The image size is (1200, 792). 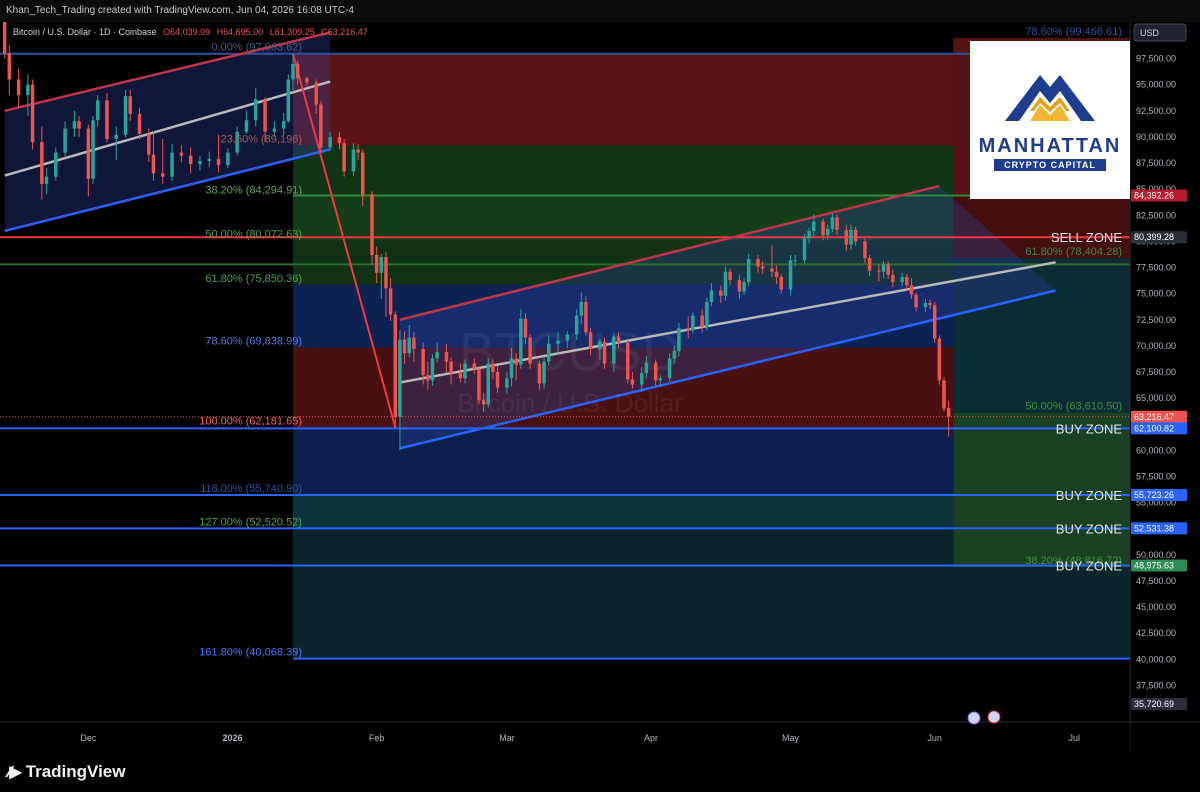 I want to click on currency-button-label: USD, so click(x=1150, y=33).